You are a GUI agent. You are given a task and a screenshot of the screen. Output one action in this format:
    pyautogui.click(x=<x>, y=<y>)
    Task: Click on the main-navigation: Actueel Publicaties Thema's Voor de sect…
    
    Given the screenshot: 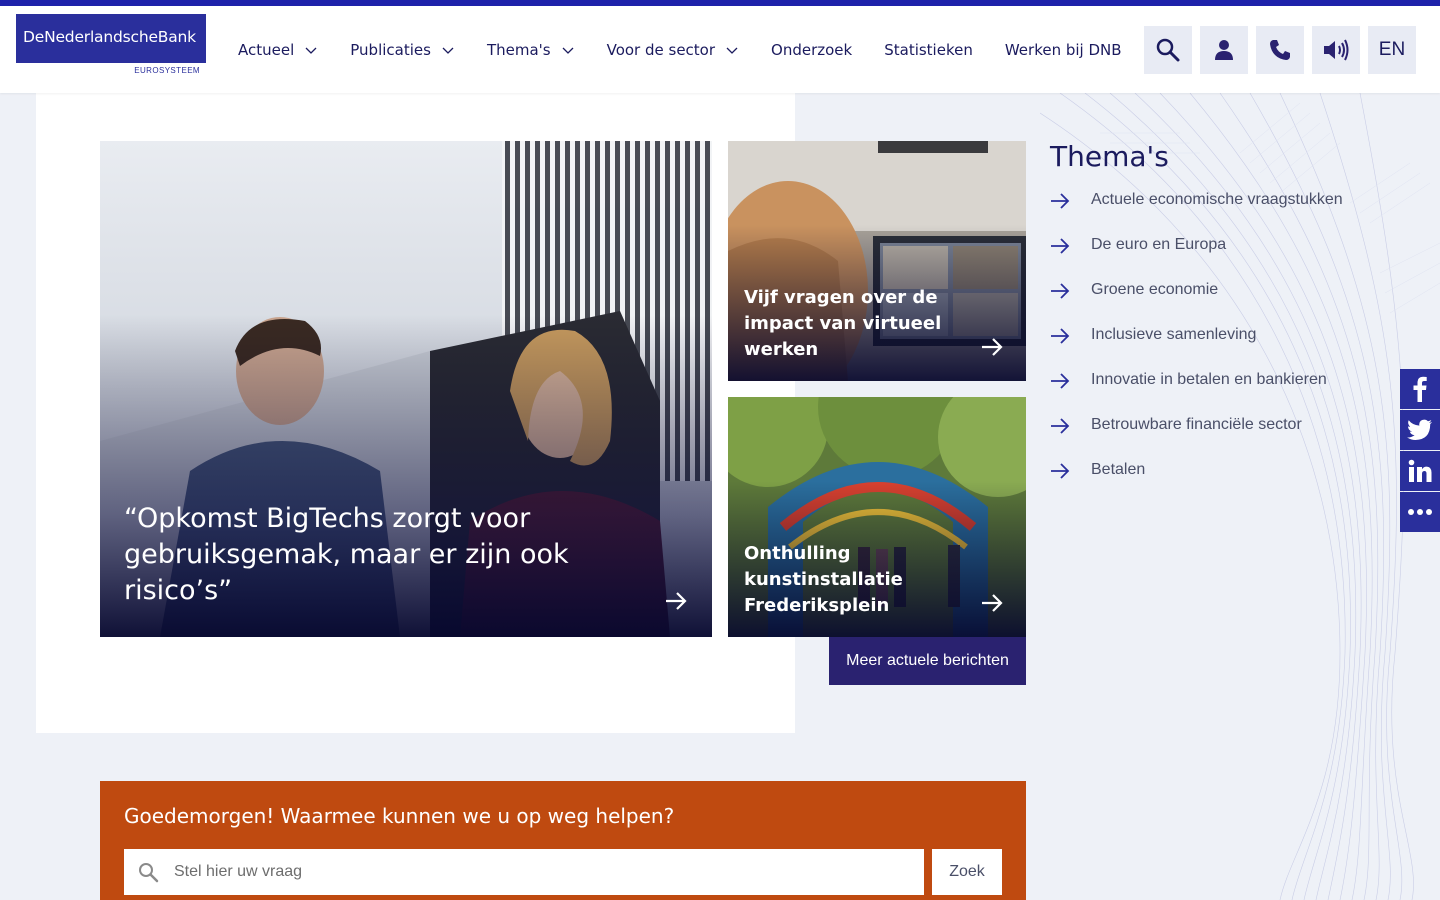 What is the action you would take?
    pyautogui.click(x=696, y=49)
    